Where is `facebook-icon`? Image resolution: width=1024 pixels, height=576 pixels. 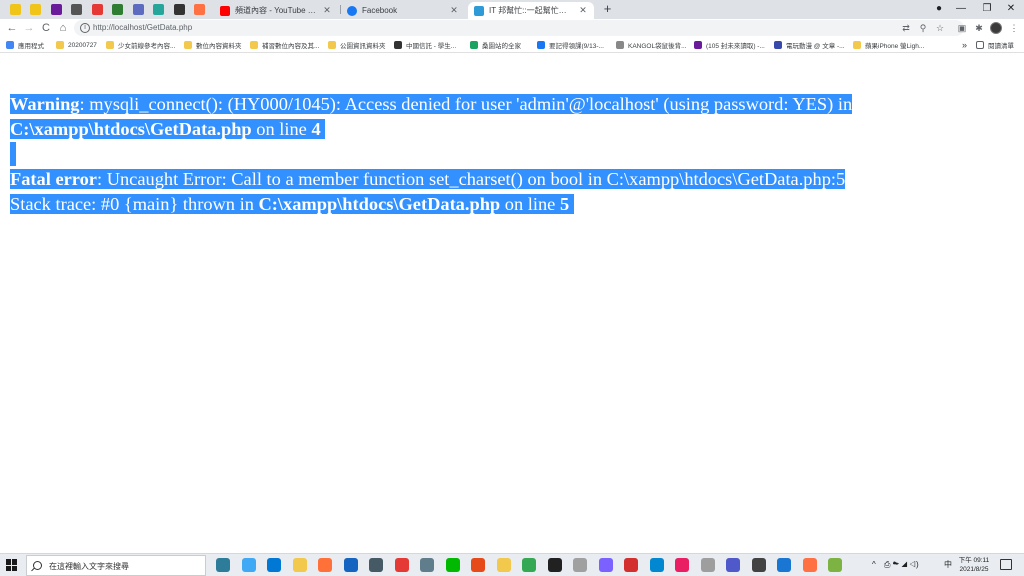
facebook-icon is located at coordinates (352, 10).